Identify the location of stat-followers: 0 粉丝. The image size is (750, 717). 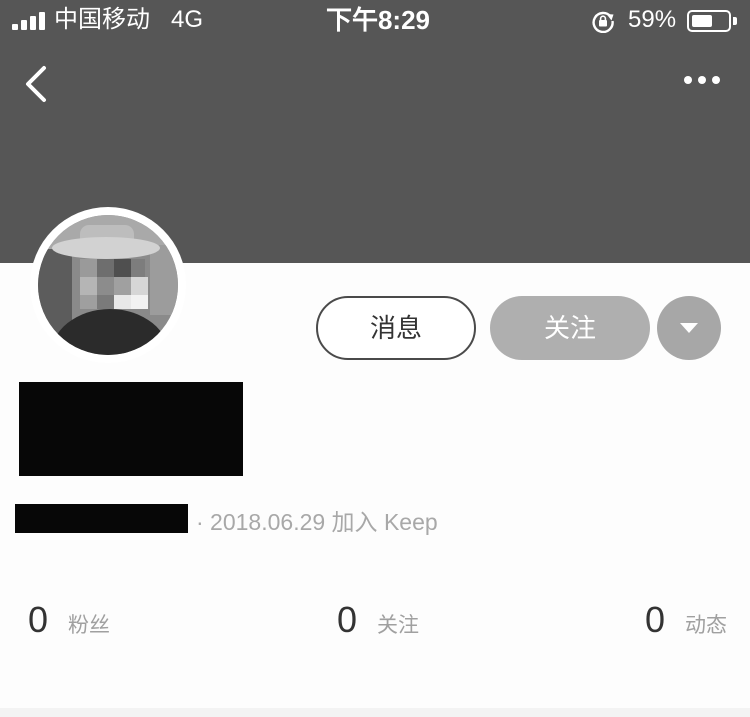
(69, 620).